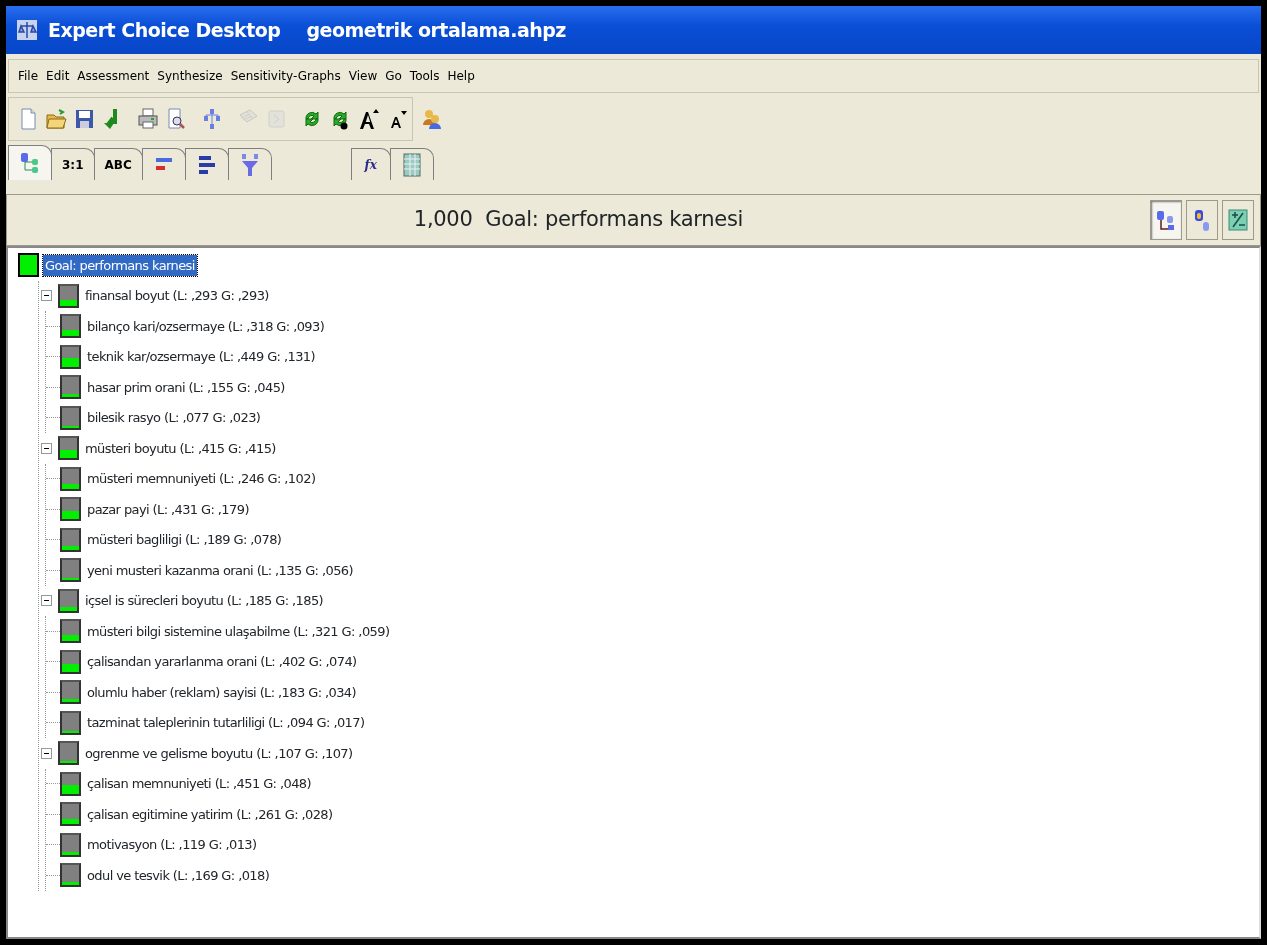 The height and width of the screenshot is (945, 1267). Describe the element at coordinates (184, 540) in the screenshot. I see `tree-node-label: müsteri bagliligi (L: ,189 G: ,078)` at that location.